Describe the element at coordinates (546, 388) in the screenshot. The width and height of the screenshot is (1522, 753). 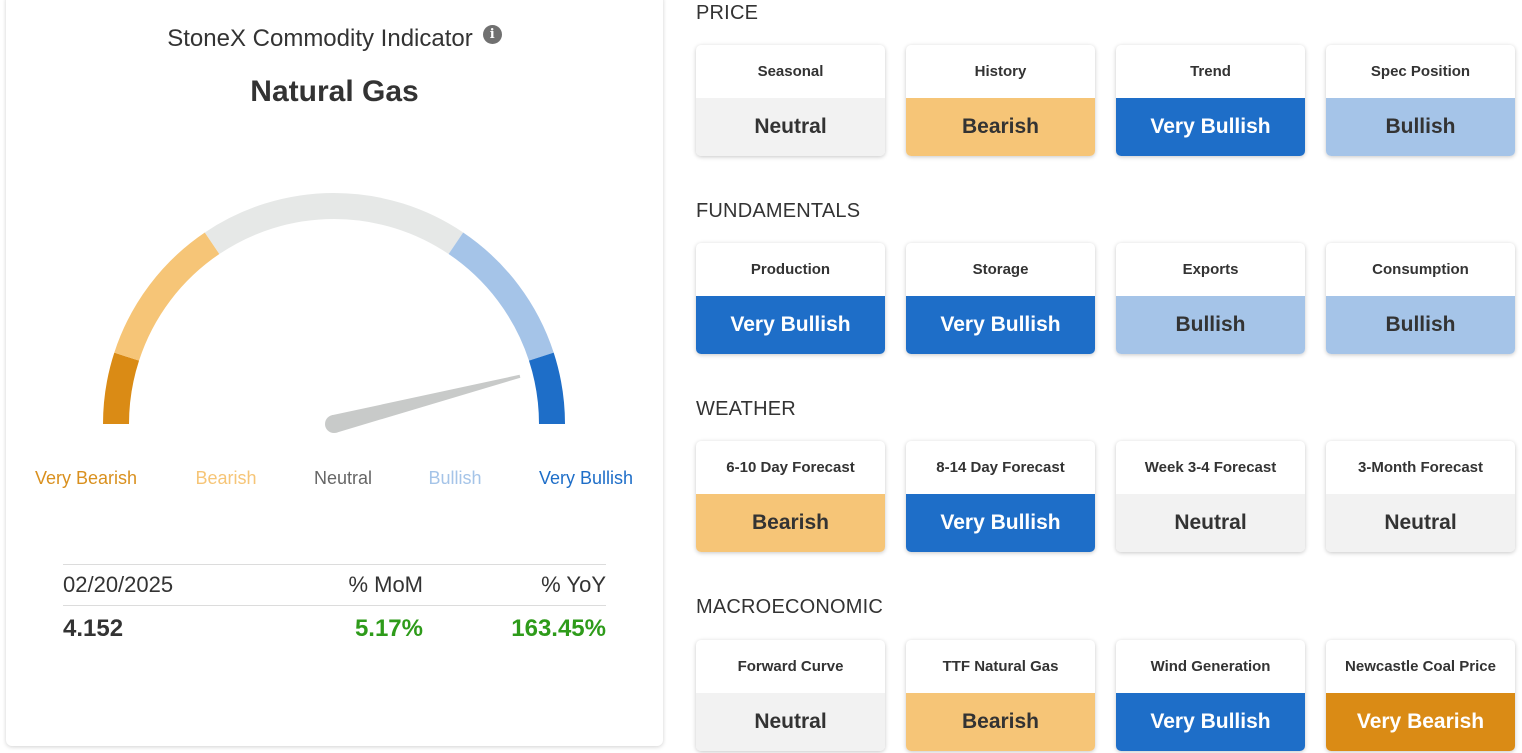
I see `gauge-segment-very-bullish` at that location.